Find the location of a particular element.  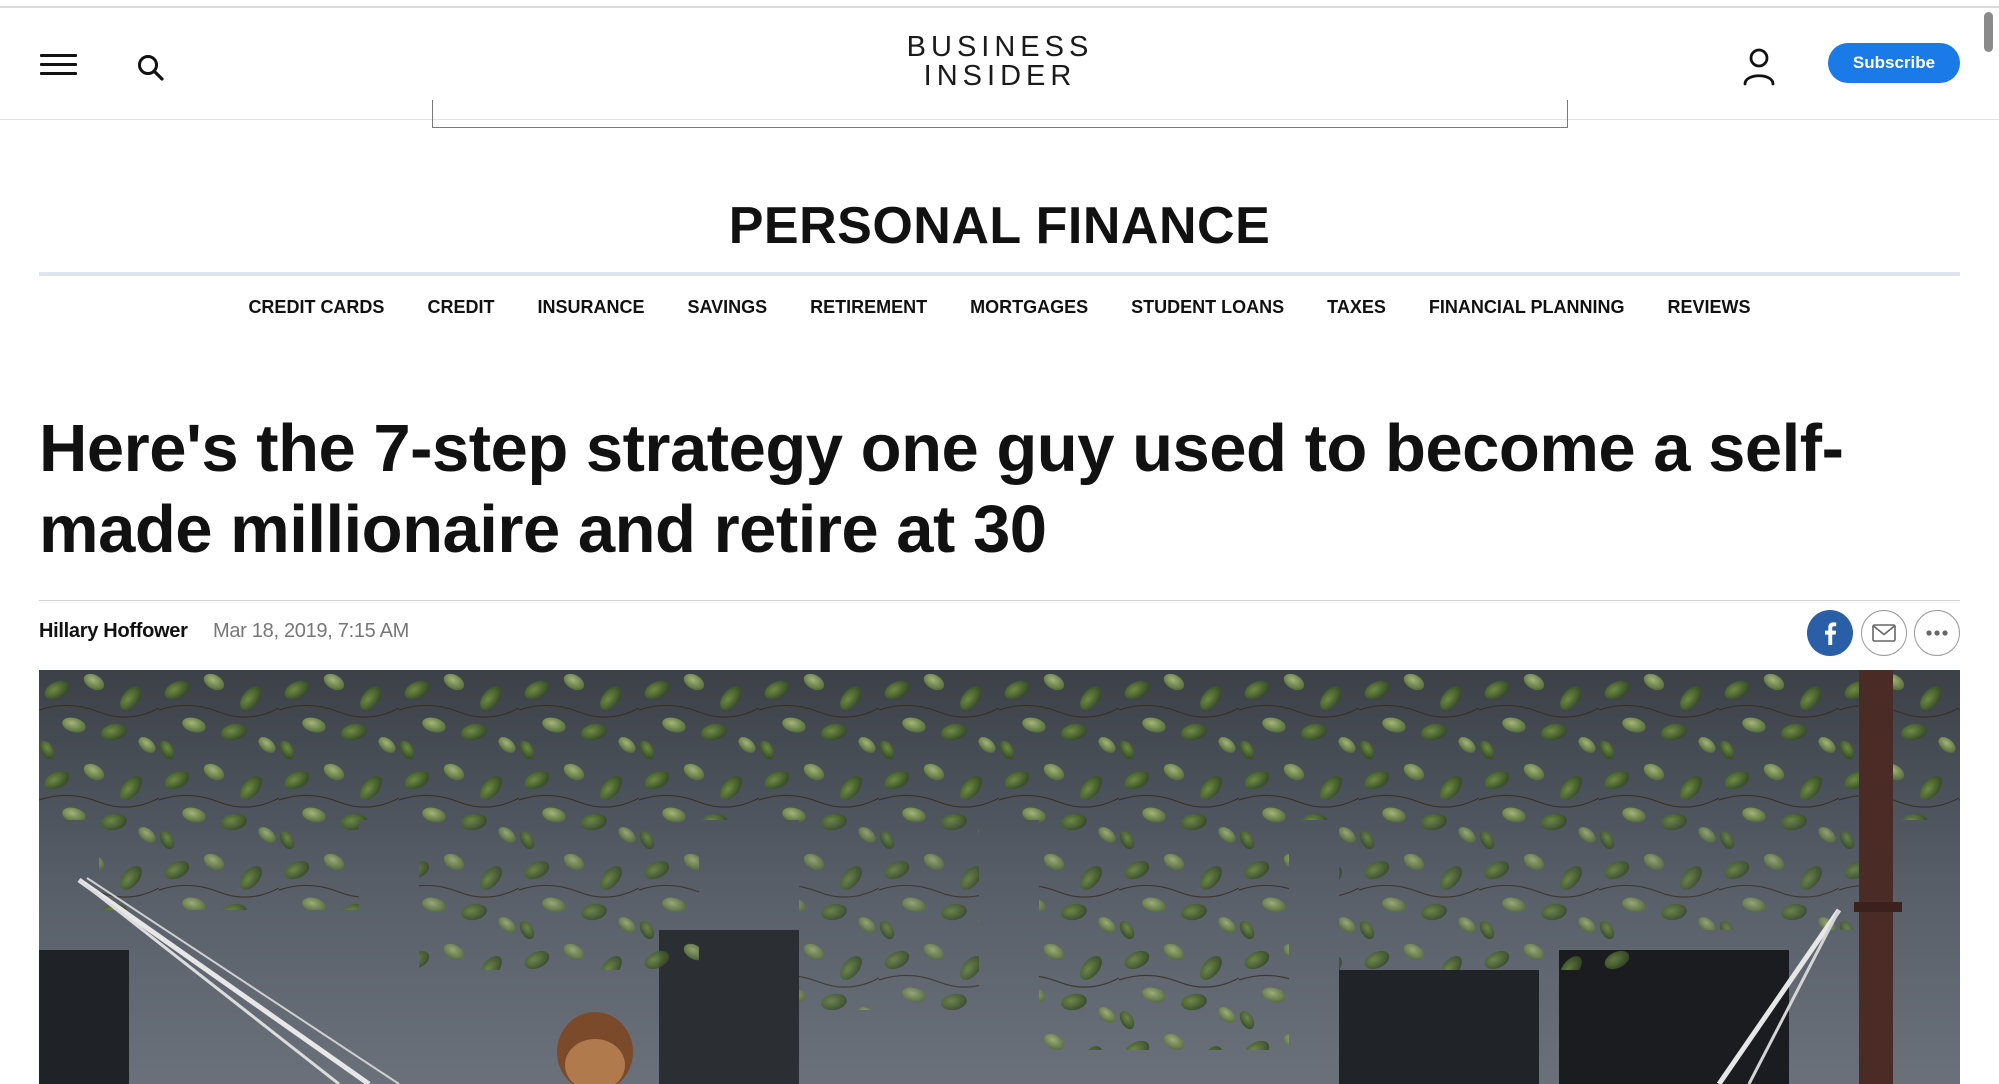

subnav-item-mortgages: MORTGAGES is located at coordinates (1029, 307).